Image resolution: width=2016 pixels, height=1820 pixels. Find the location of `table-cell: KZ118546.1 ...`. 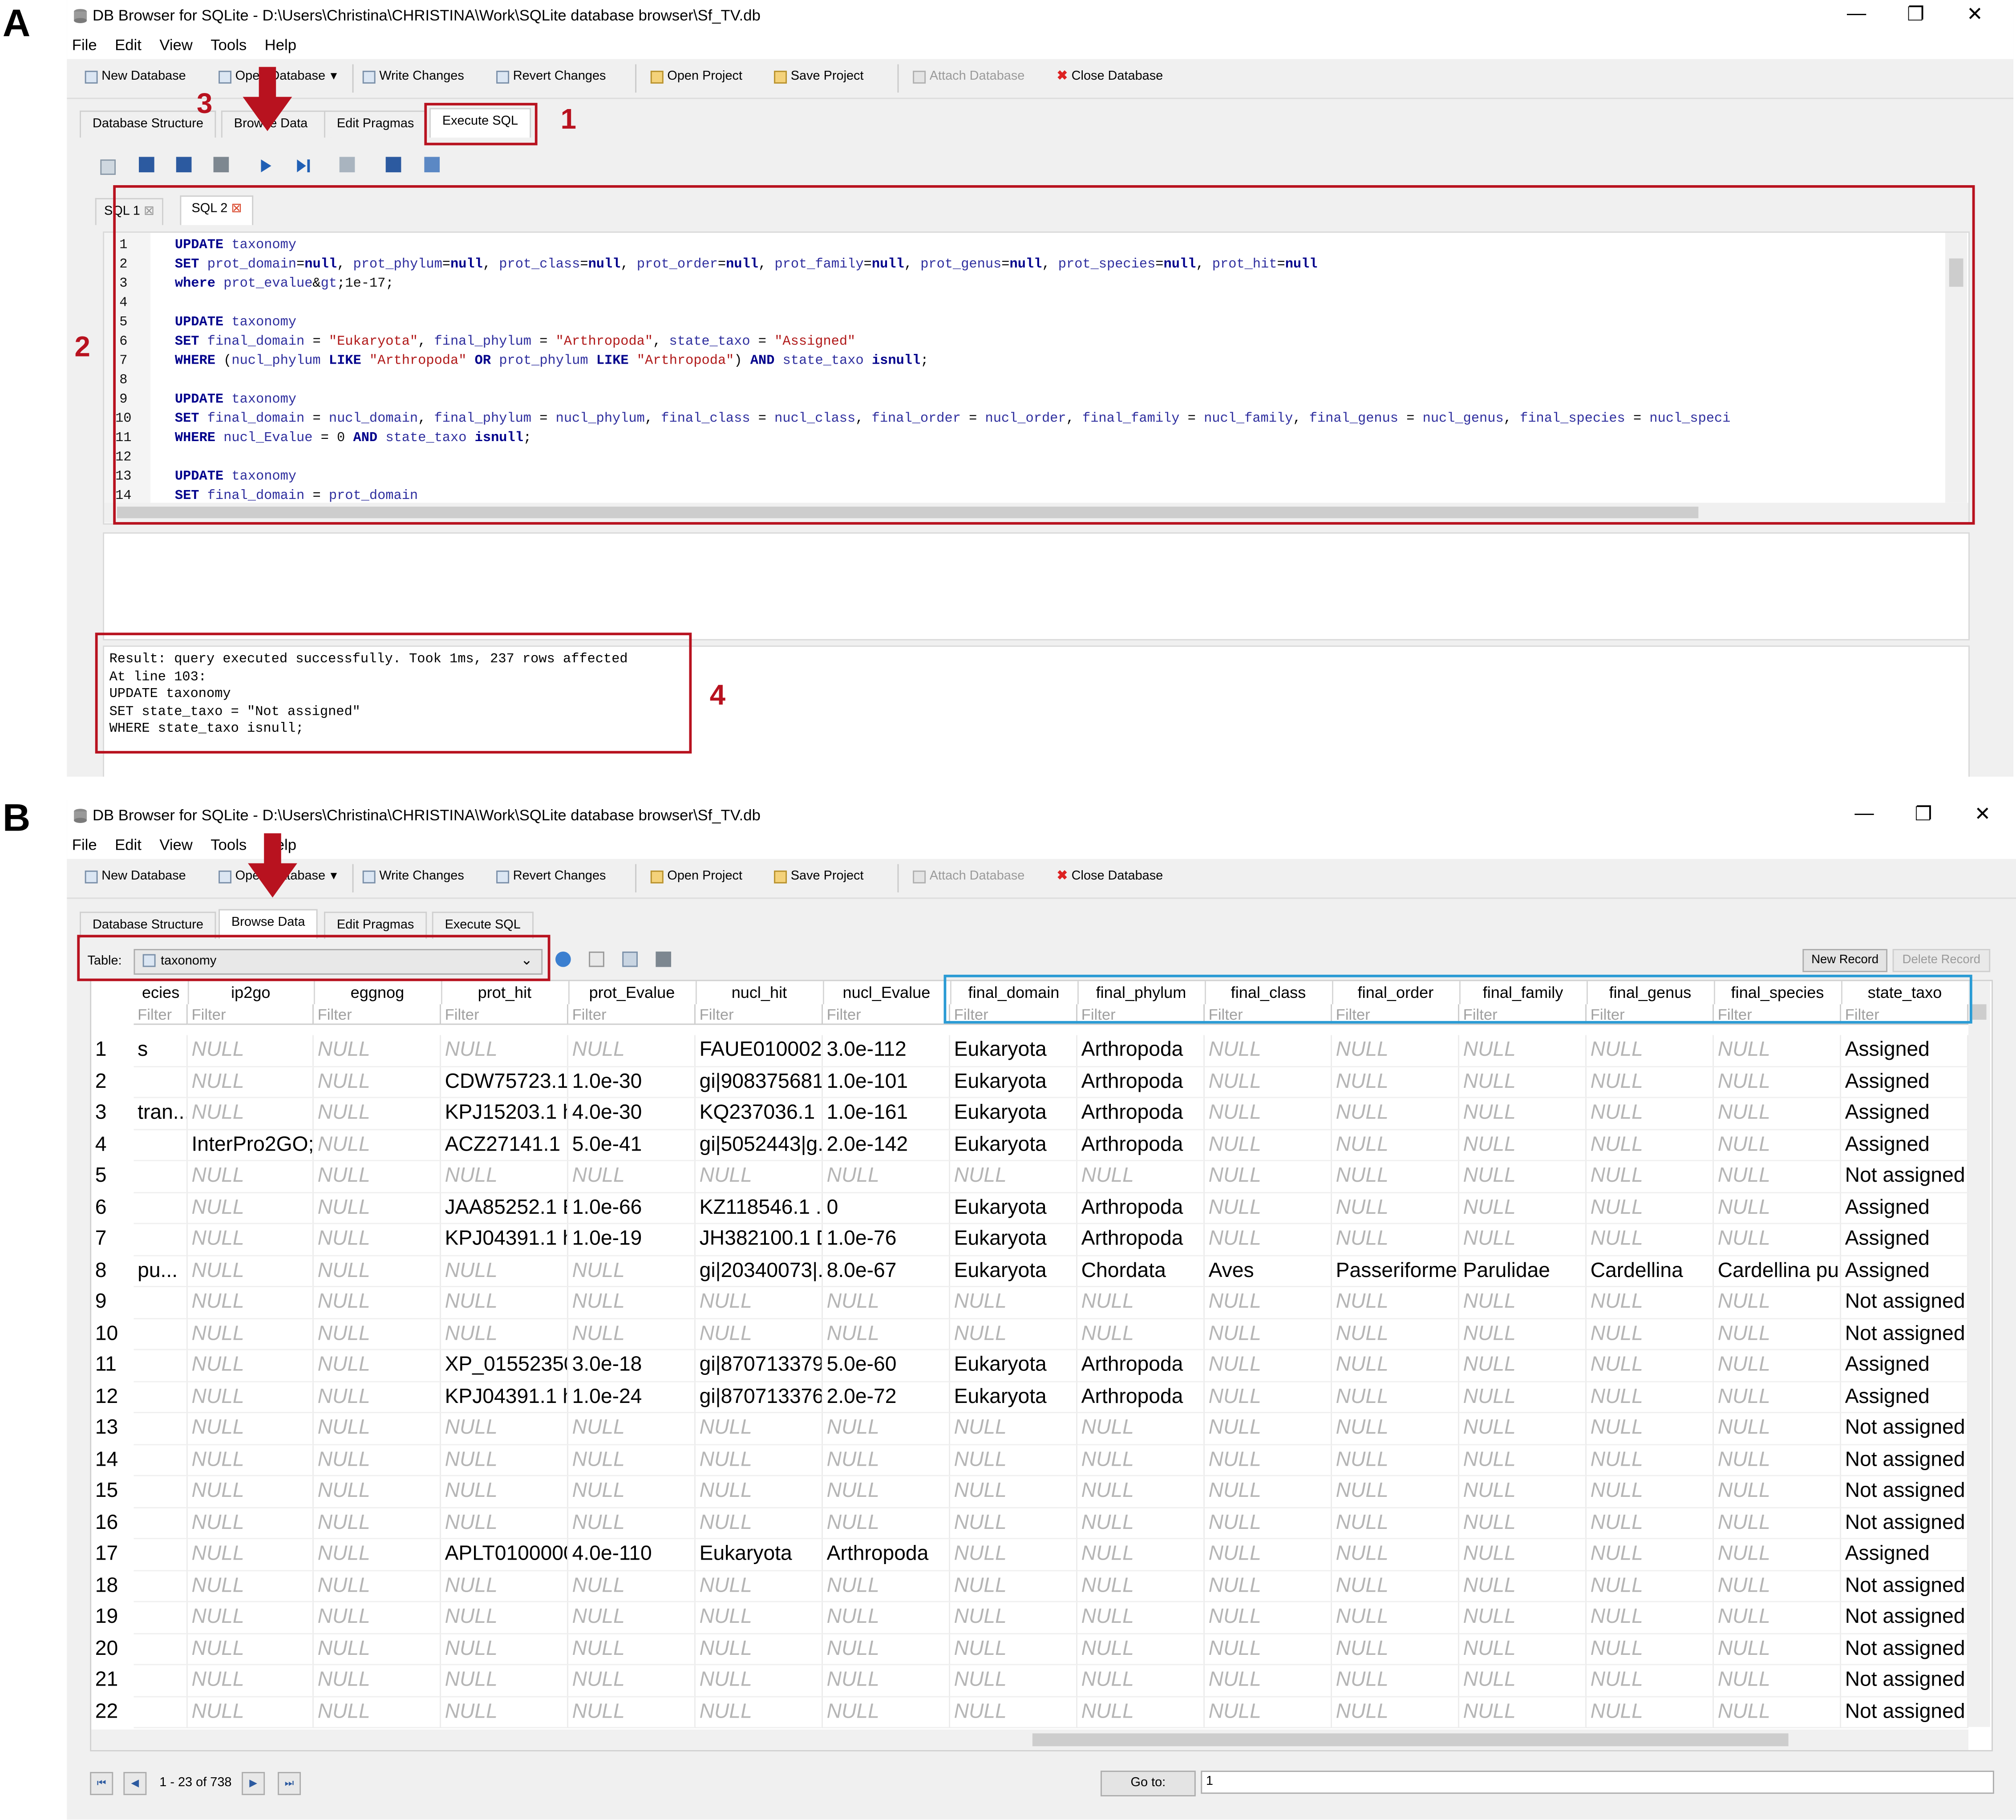

table-cell: KZ118546.1 ... is located at coordinates (759, 1208).